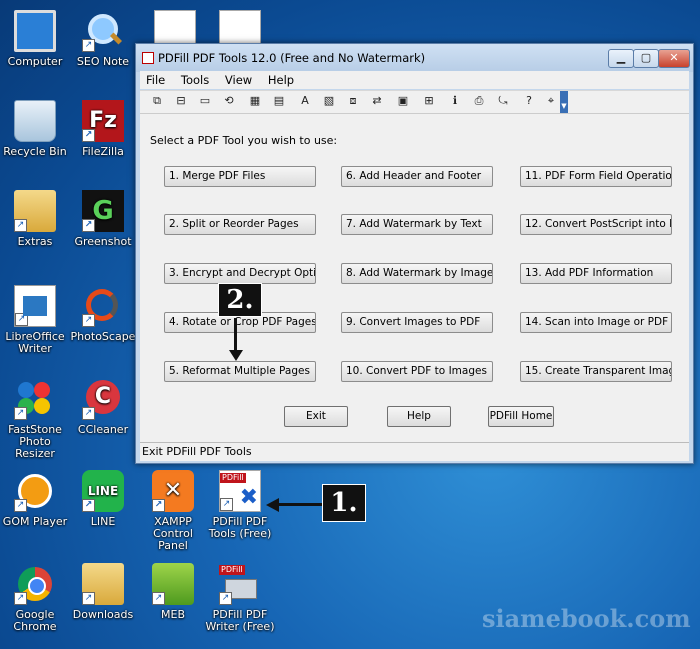 Image resolution: width=700 pixels, height=649 pixels. I want to click on menu-tools: Tools, so click(195, 79).